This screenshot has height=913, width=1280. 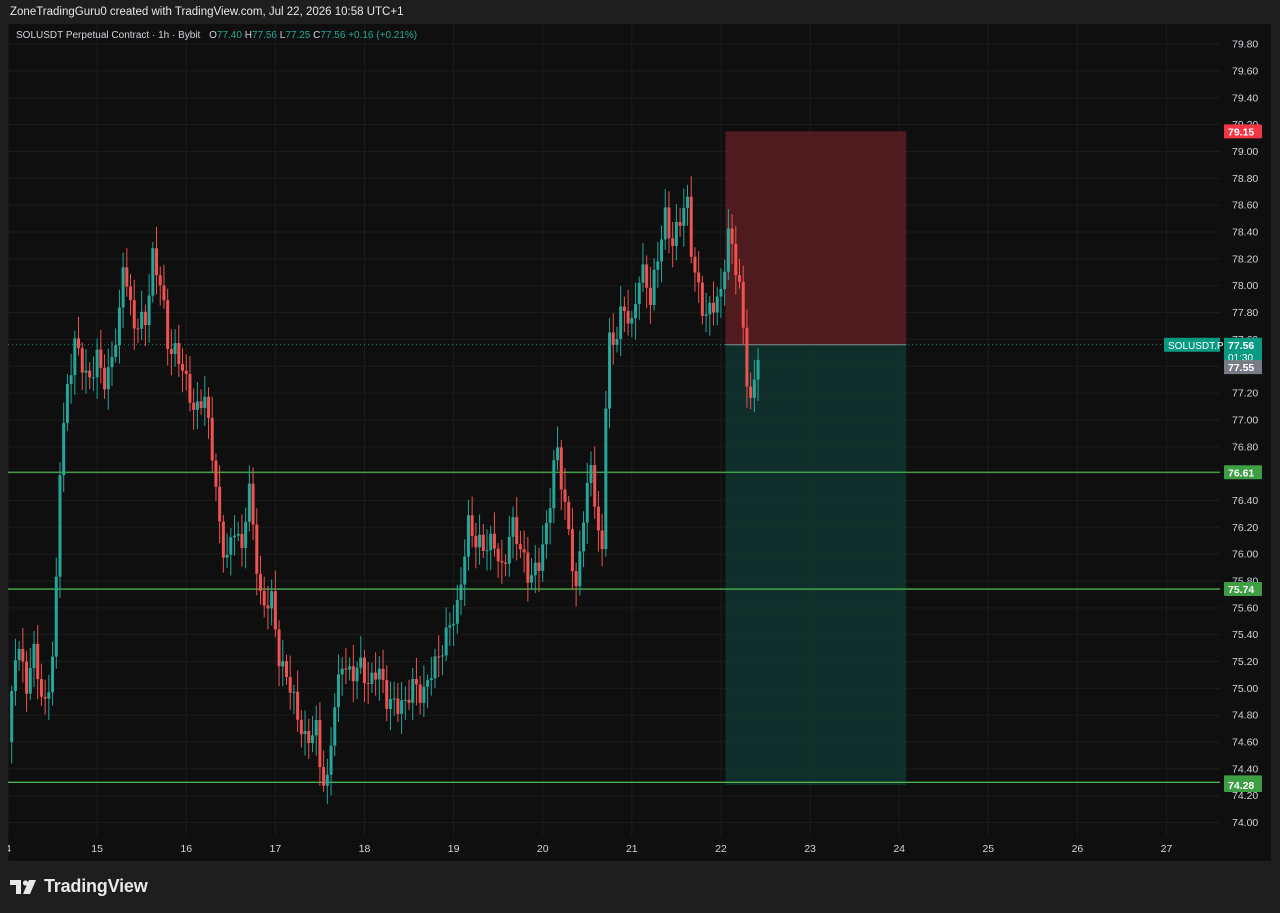 I want to click on stop-price-label: 79.15, so click(x=1241, y=132).